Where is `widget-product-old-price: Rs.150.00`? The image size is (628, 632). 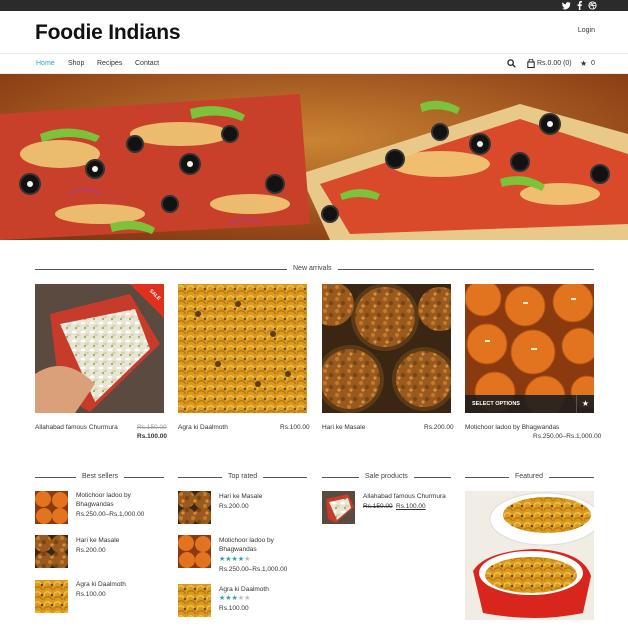 widget-product-old-price: Rs.150.00 is located at coordinates (378, 506).